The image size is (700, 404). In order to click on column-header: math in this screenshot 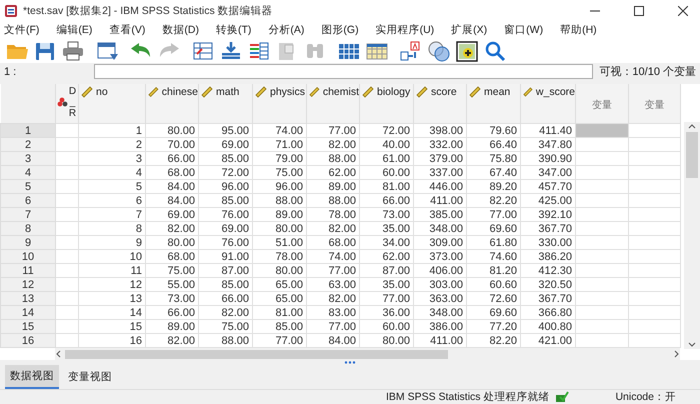, I will do `click(225, 104)`.